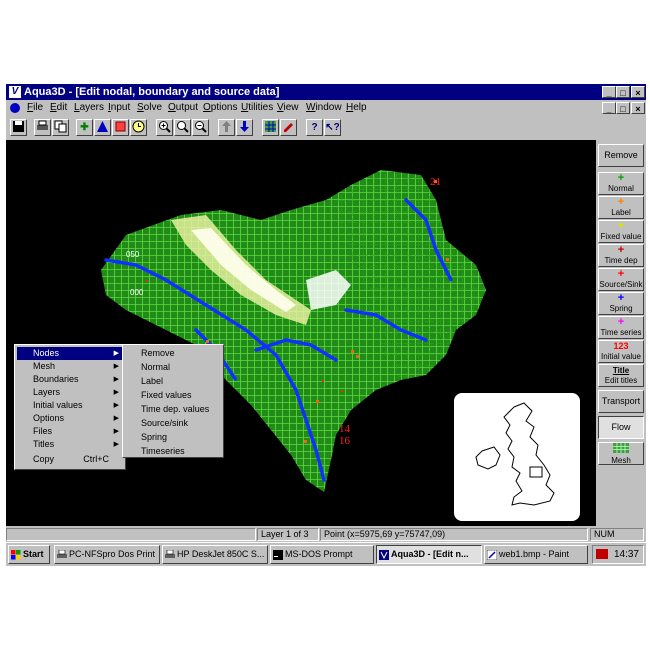 The image size is (650, 650). I want to click on submenu-normal: Normal, so click(173, 367).